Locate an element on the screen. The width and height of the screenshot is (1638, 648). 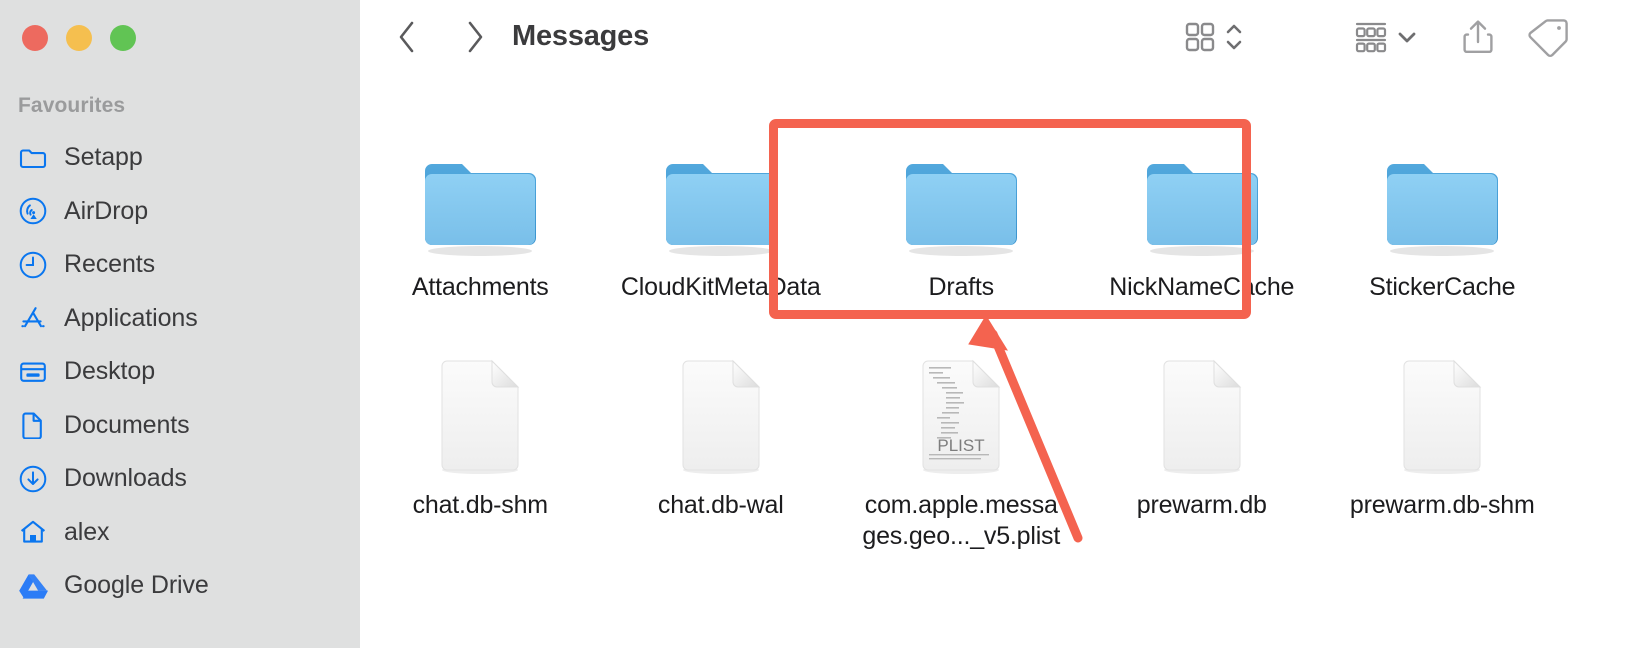
file-item: StickerCache is located at coordinates (1442, 222).